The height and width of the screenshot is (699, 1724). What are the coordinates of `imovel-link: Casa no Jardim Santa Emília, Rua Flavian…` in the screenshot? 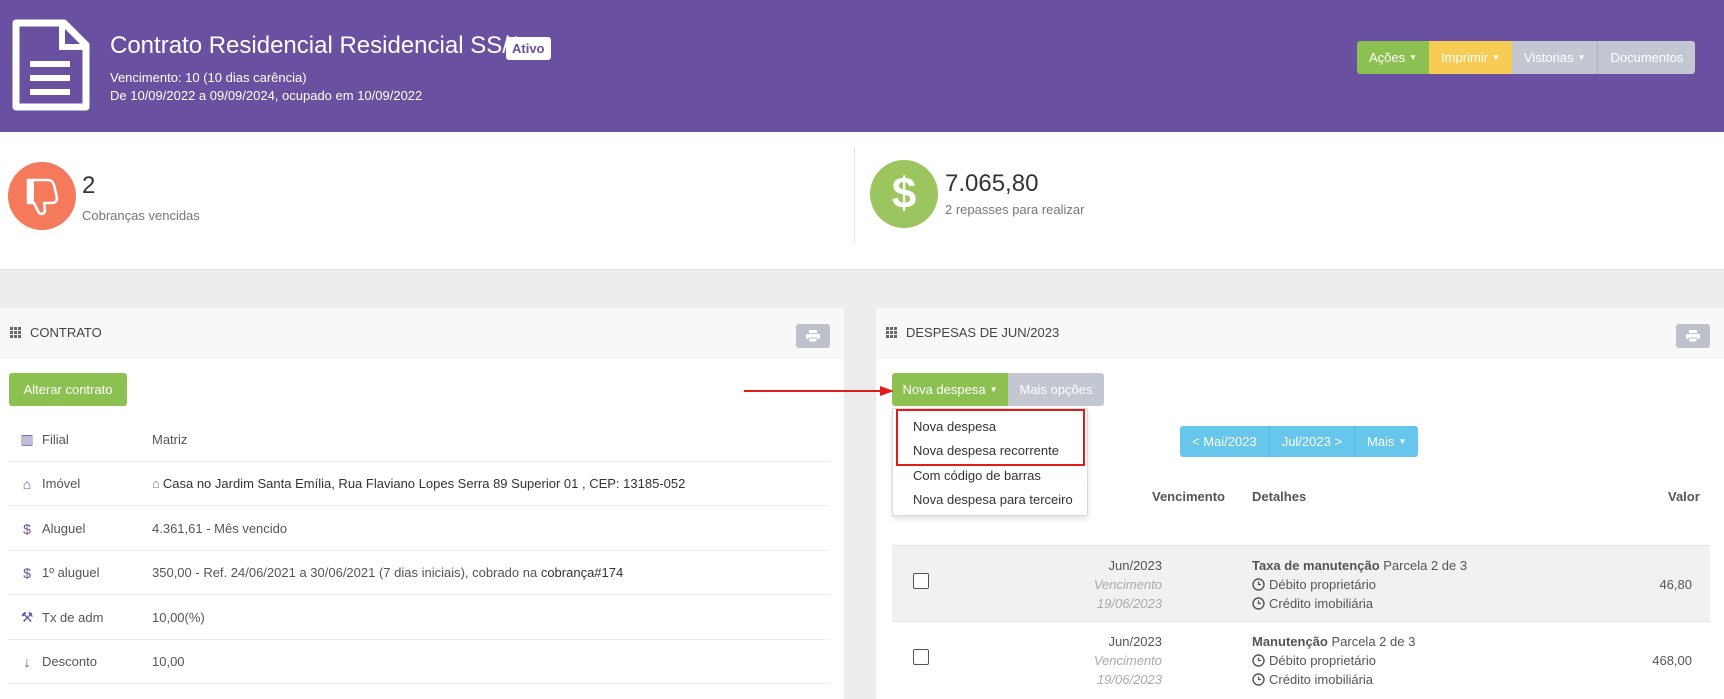 It's located at (424, 483).